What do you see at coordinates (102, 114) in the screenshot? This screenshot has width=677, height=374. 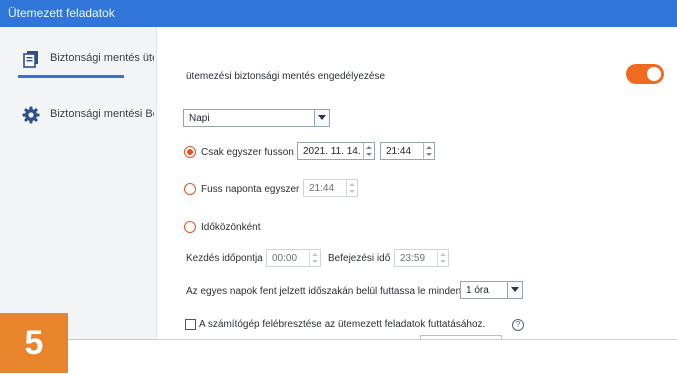 I see `sidebar-item-label: Biztonsági mentési Beállítások` at bounding box center [102, 114].